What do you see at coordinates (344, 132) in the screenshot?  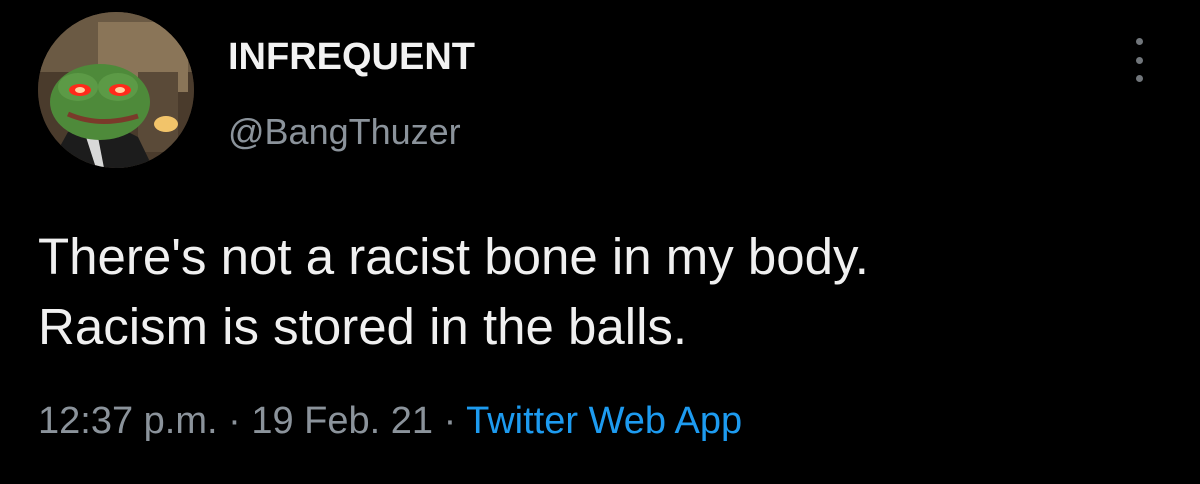 I see `author-handle: @BangThuzer` at bounding box center [344, 132].